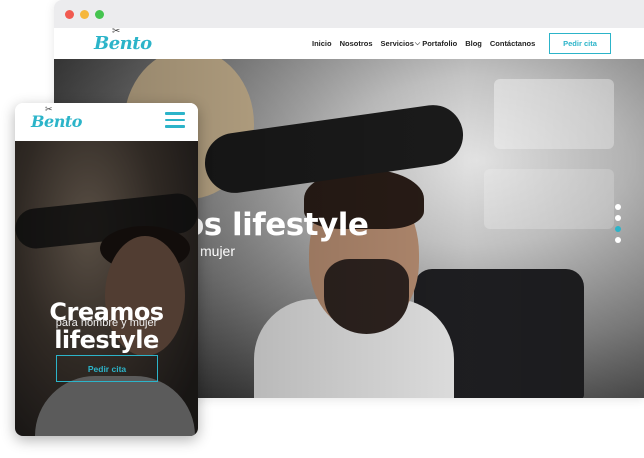 This screenshot has width=644, height=458. What do you see at coordinates (107, 368) in the screenshot?
I see `mobile-pedir-cita-button: Pedir cita` at bounding box center [107, 368].